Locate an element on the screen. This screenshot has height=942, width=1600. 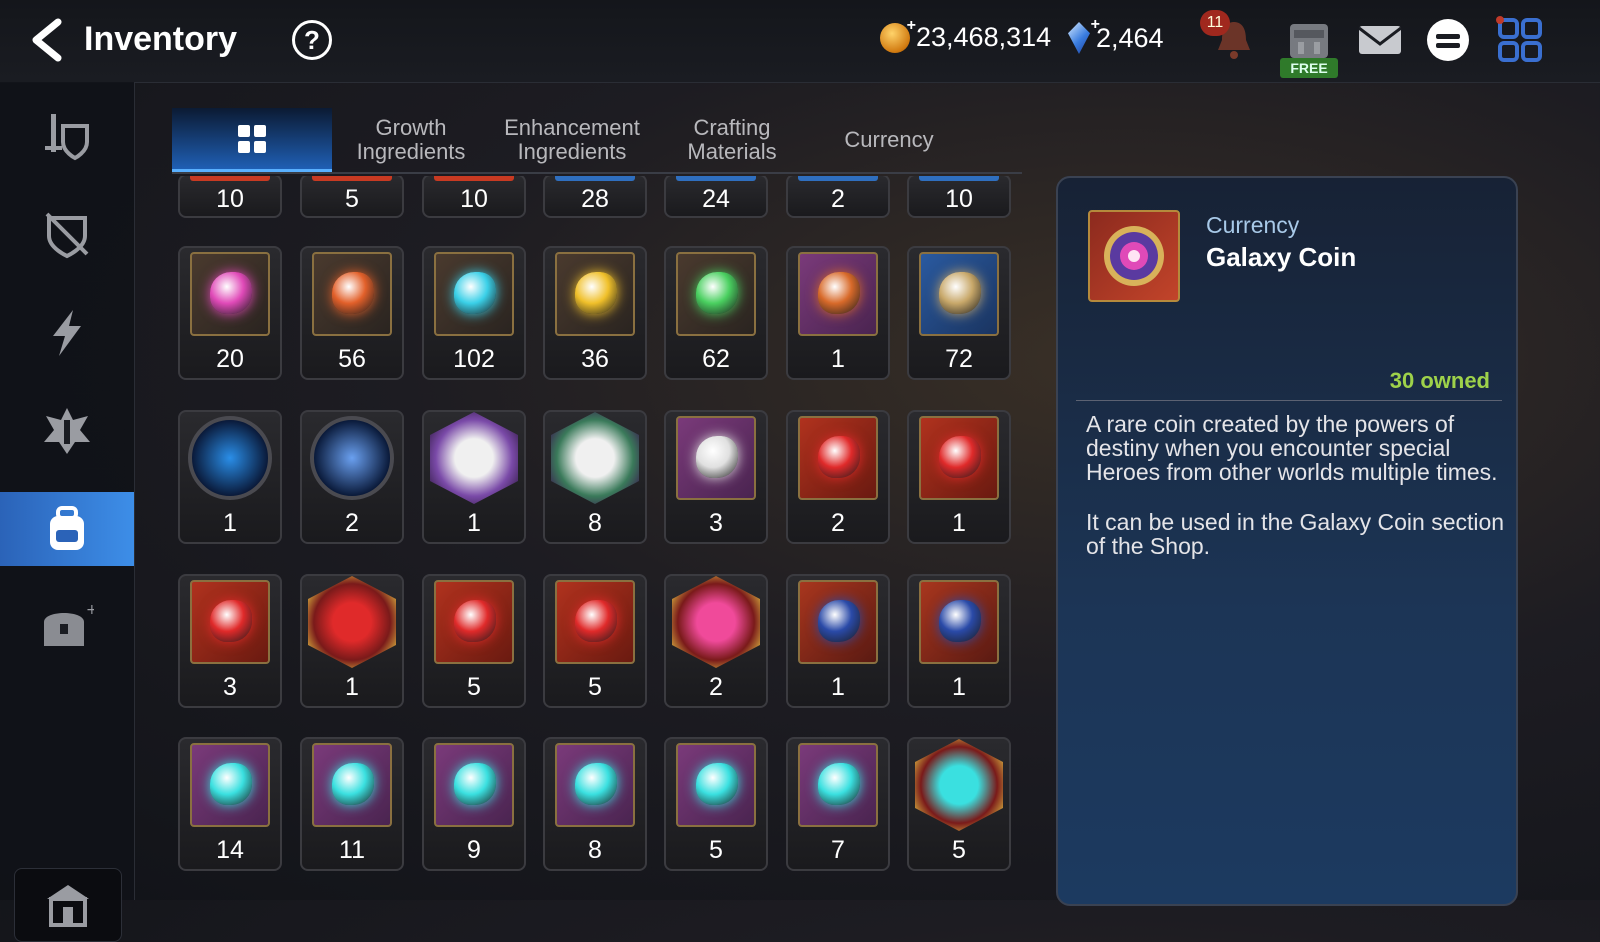
cyan-rune-icon is located at coordinates (474, 294).